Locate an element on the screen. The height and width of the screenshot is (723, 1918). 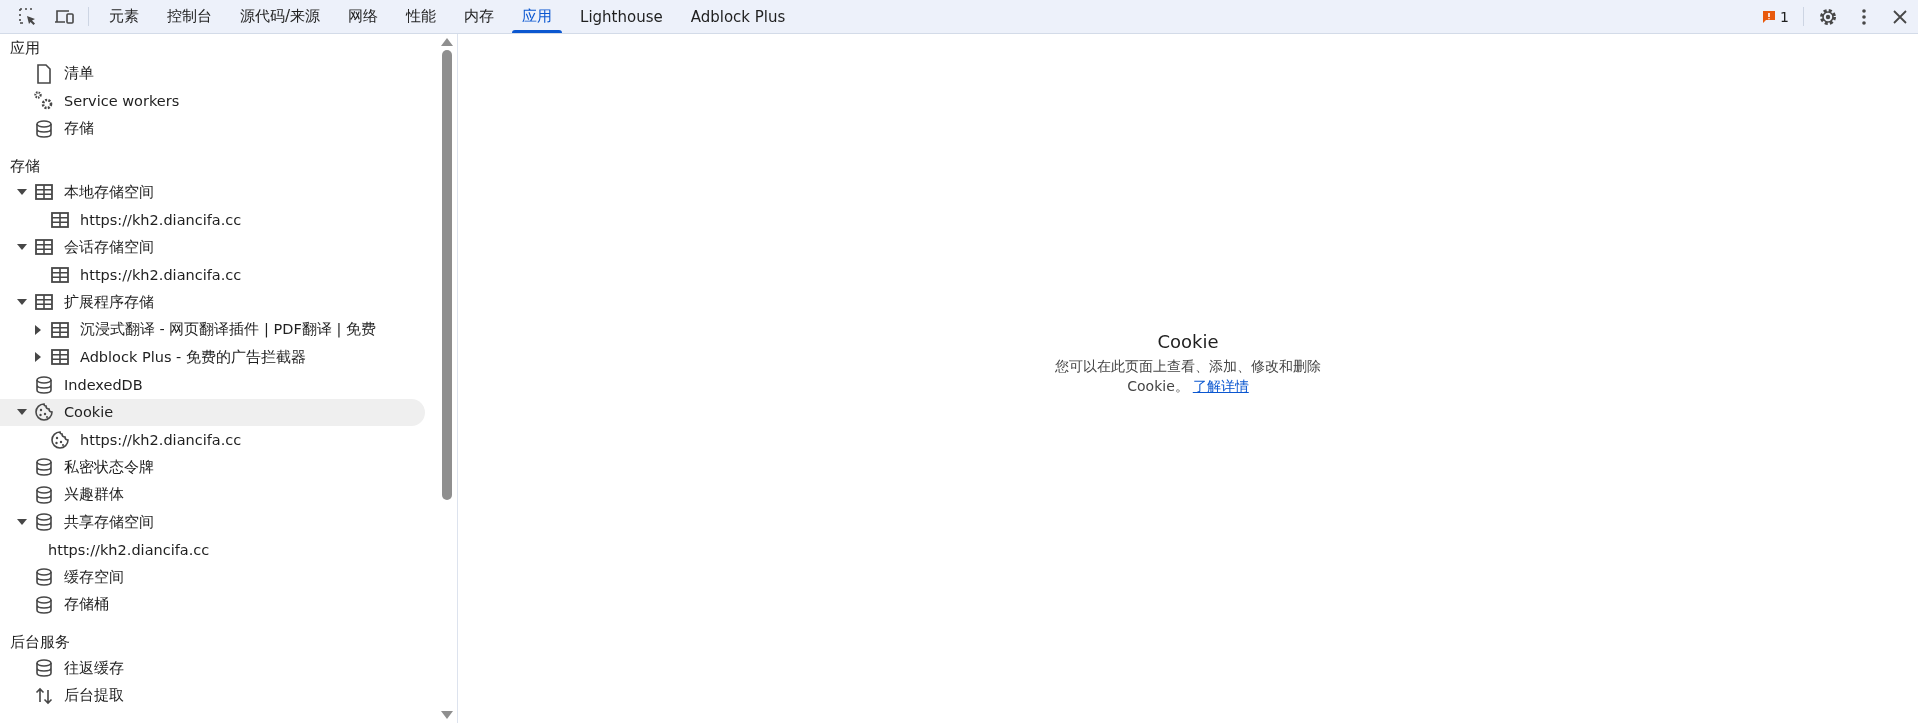
scroll-down-icon is located at coordinates (447, 715).